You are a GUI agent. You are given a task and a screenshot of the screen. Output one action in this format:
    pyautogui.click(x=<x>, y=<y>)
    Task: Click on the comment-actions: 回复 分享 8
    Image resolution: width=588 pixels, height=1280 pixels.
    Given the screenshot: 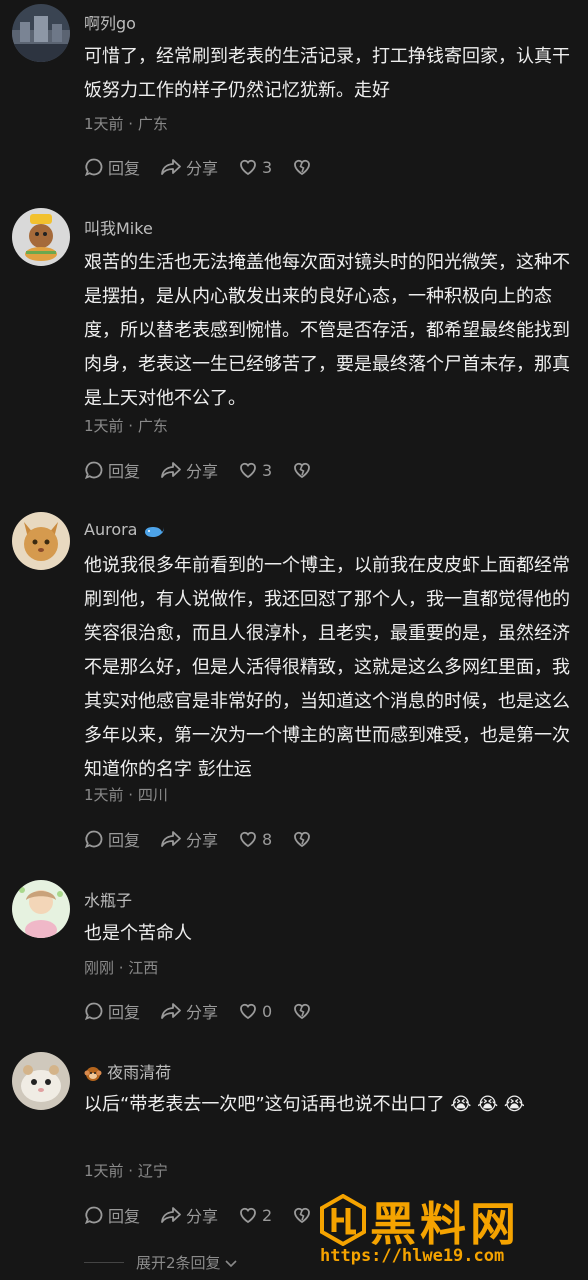 What is the action you would take?
    pyautogui.click(x=210, y=839)
    